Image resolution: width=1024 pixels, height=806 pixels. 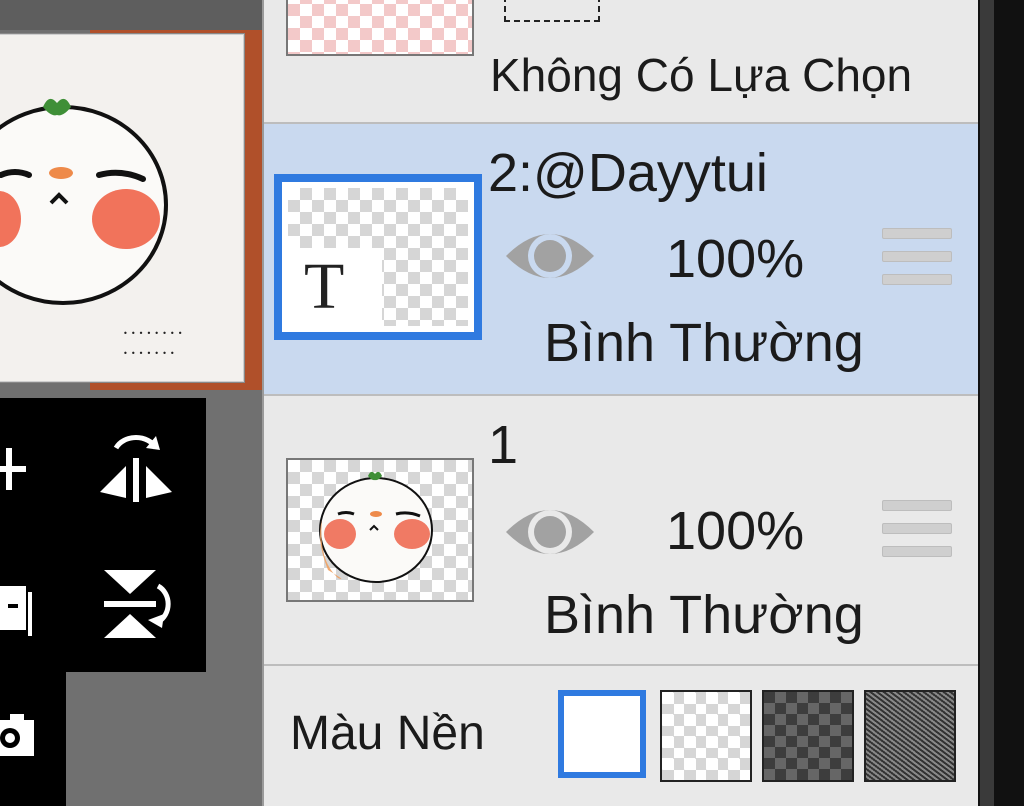 What do you see at coordinates (910, 736) in the screenshot?
I see `background-swatch-noise` at bounding box center [910, 736].